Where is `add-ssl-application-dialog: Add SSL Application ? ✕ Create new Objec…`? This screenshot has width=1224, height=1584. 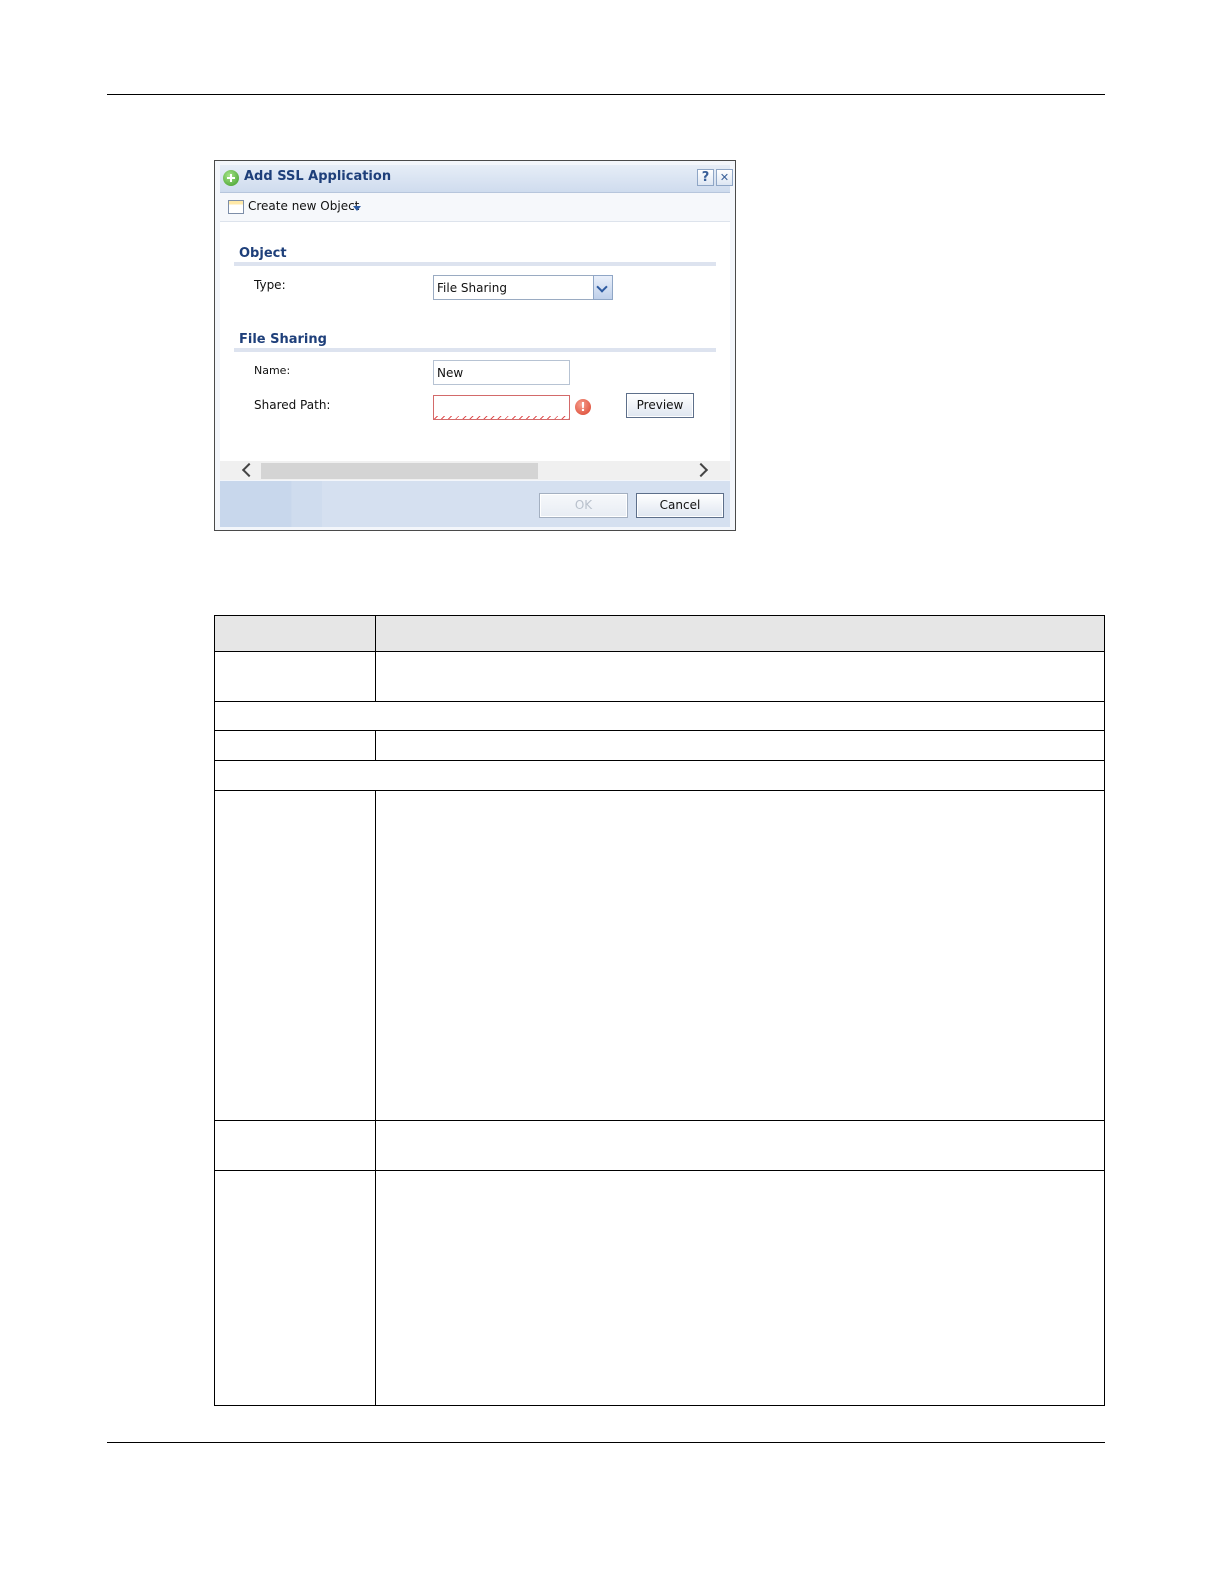
add-ssl-application-dialog: Add SSL Application ? ✕ Create new Objec… is located at coordinates (475, 345).